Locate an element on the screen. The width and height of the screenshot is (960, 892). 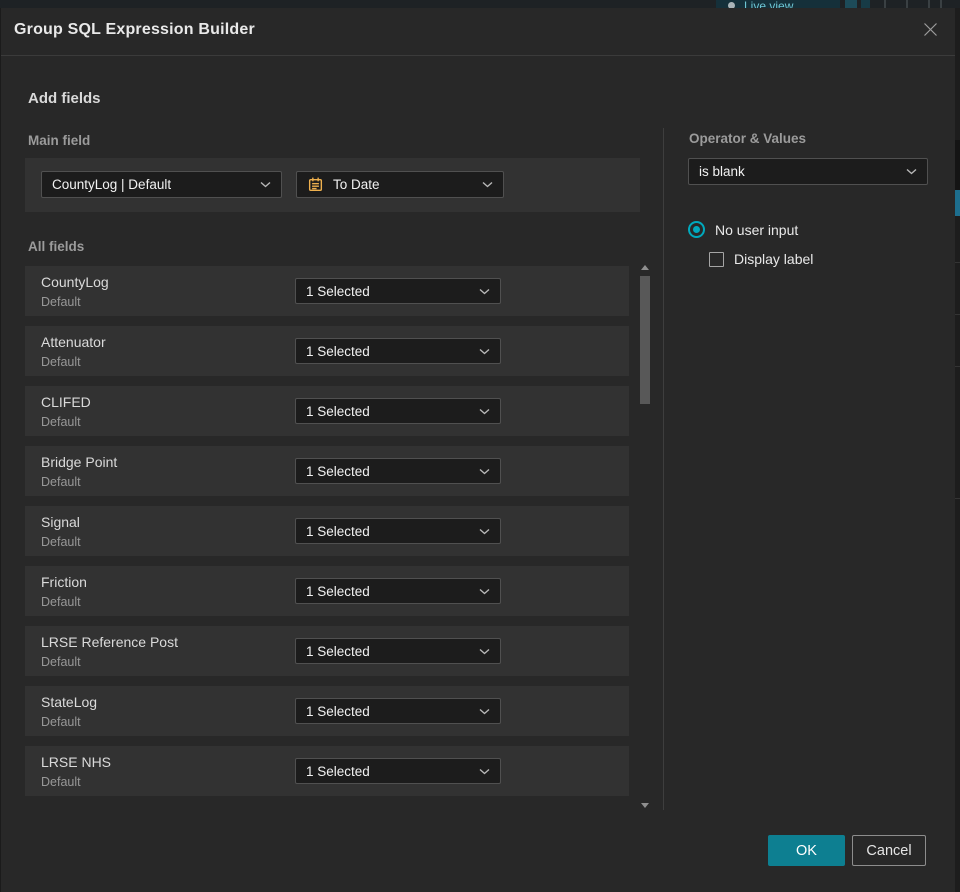
main-field-select-value: CountyLog | Default is located at coordinates (112, 184).